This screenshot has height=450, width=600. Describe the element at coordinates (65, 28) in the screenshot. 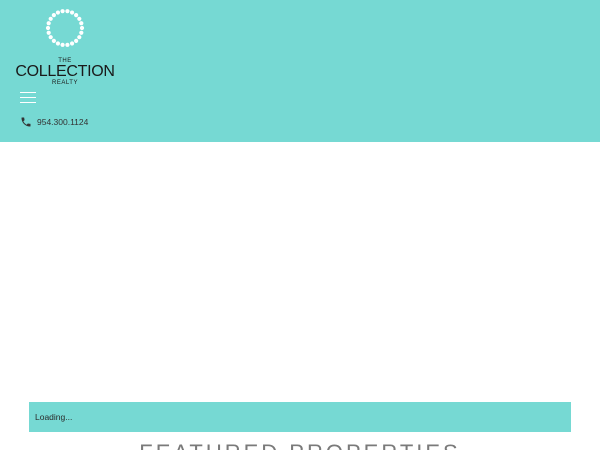

I see `pearl-ring-icon` at that location.